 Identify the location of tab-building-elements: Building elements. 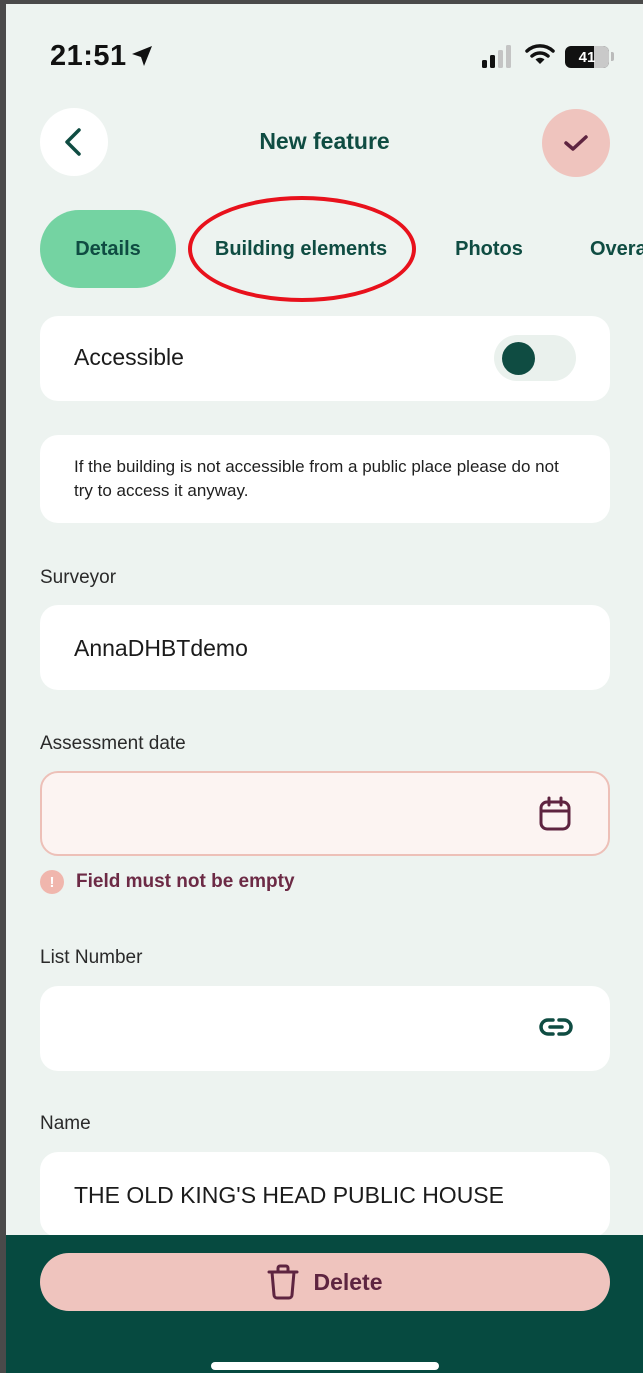
(301, 249).